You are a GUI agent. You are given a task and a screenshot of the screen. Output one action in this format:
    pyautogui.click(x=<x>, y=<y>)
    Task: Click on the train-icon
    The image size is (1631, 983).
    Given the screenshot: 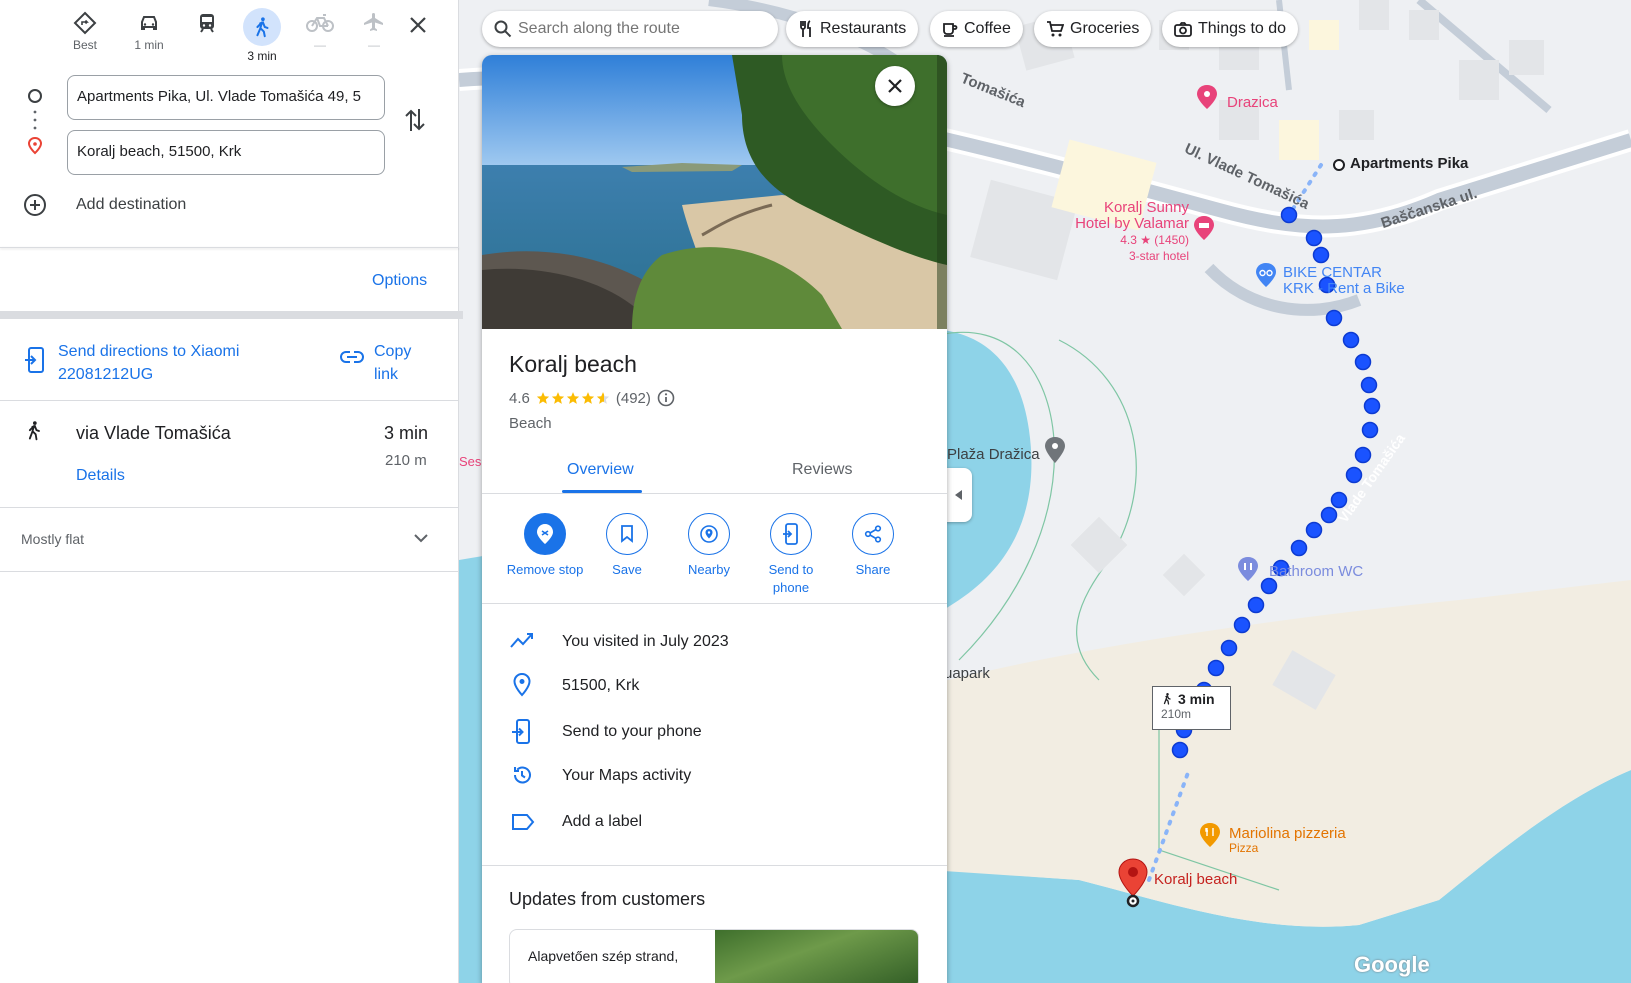 What is the action you would take?
    pyautogui.click(x=207, y=23)
    